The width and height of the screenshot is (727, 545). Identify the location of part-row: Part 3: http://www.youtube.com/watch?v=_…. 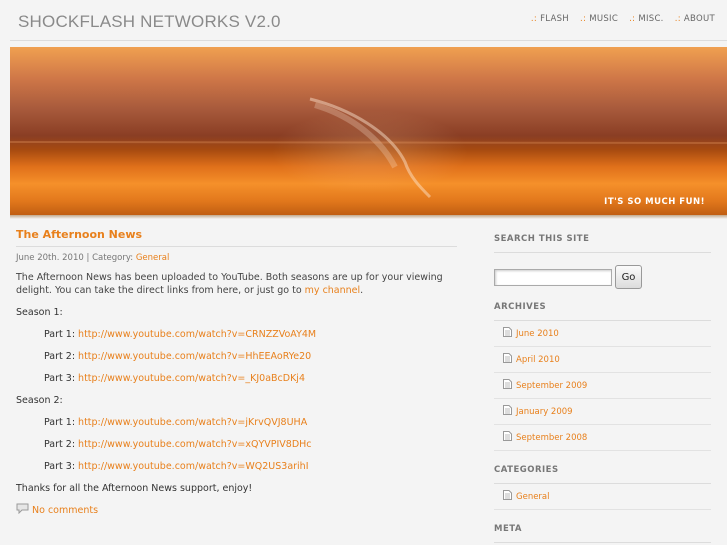
(236, 378).